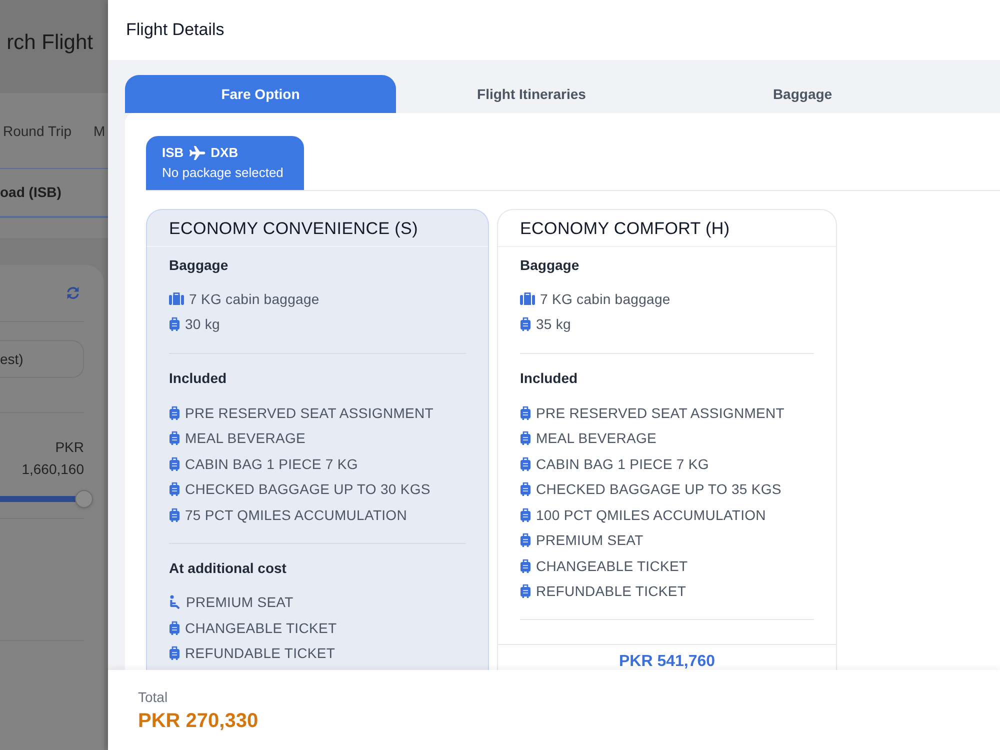  I want to click on sort-field: est), so click(42, 359).